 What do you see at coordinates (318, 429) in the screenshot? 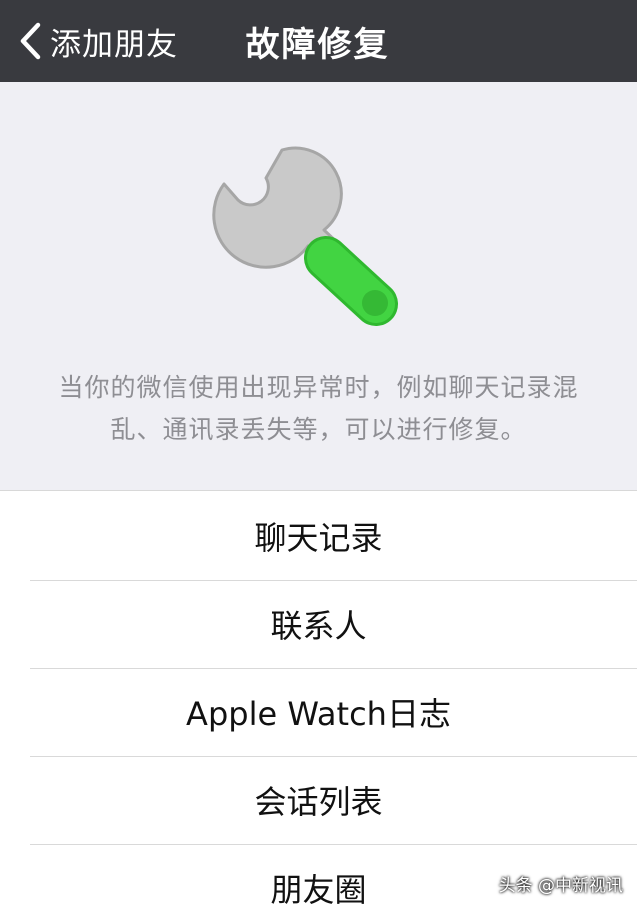
I see `repair-description-line: 乱、通讯录丢失等，可以进行修复。` at bounding box center [318, 429].